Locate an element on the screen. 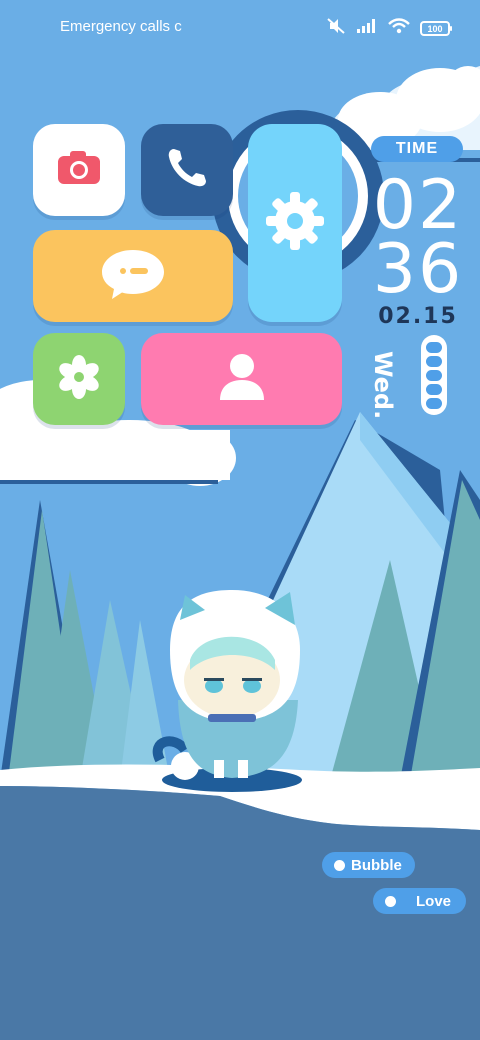 The height and width of the screenshot is (1040, 480). love-label: Love is located at coordinates (434, 901).